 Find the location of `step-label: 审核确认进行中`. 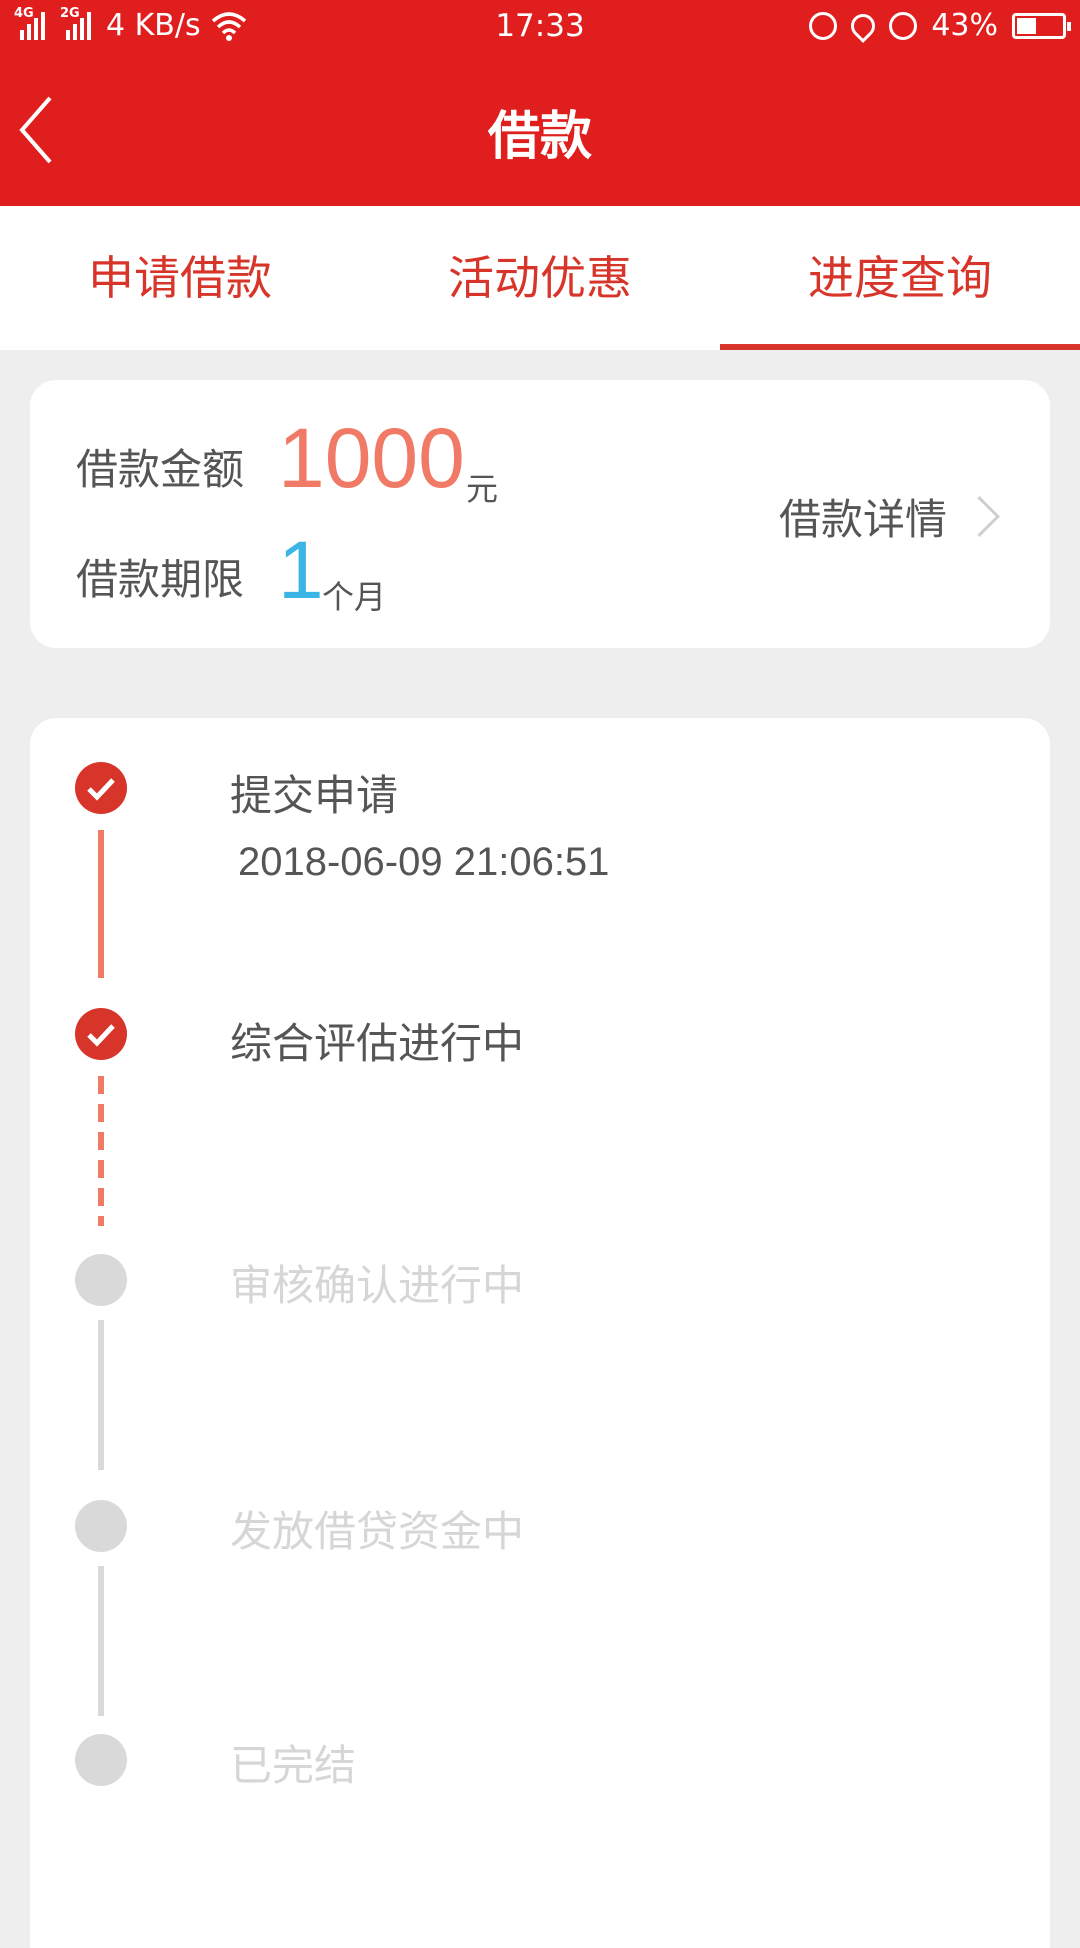

step-label: 审核确认进行中 is located at coordinates (377, 1285).